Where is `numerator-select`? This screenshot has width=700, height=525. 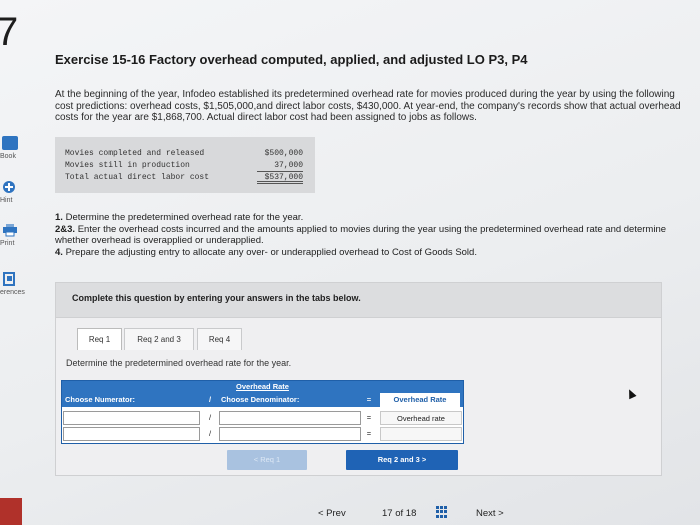
numerator-select is located at coordinates (131, 418).